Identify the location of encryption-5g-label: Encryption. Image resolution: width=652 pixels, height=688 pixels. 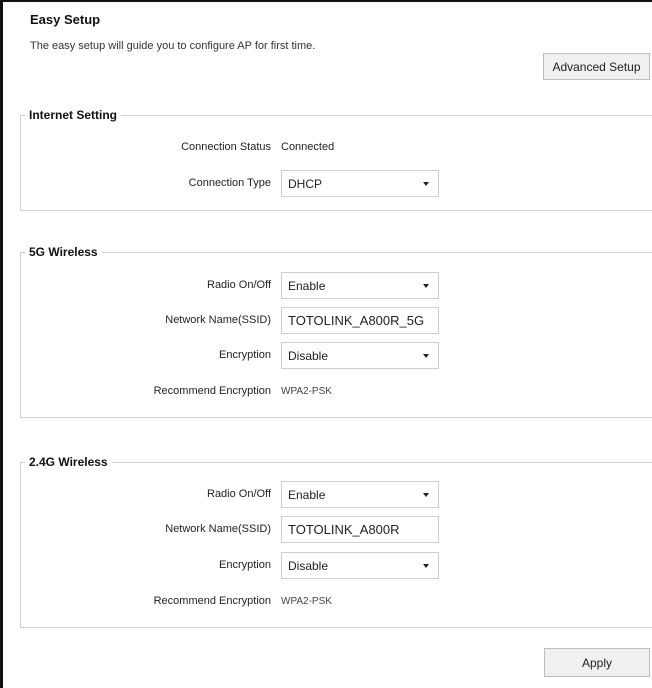
(245, 355).